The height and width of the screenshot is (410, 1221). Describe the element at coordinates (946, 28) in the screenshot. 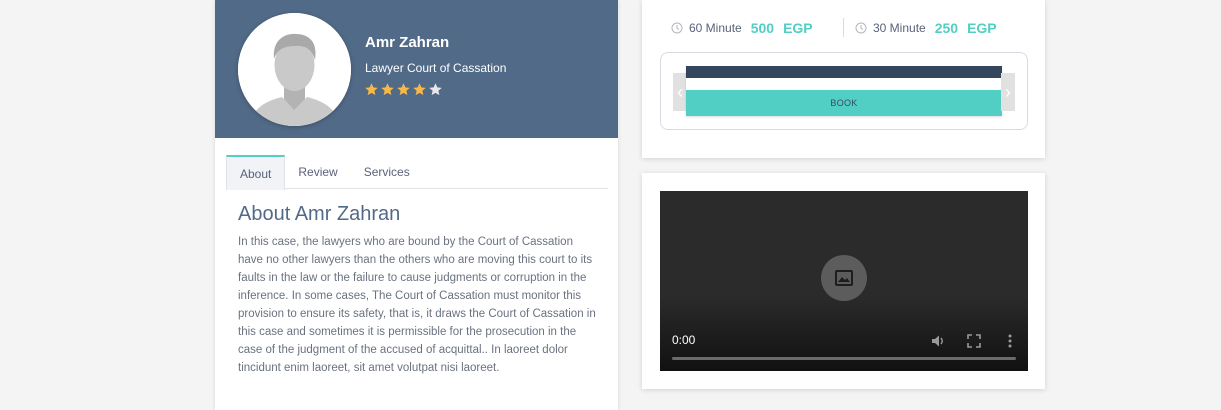

I see `price-amount: 250` at that location.